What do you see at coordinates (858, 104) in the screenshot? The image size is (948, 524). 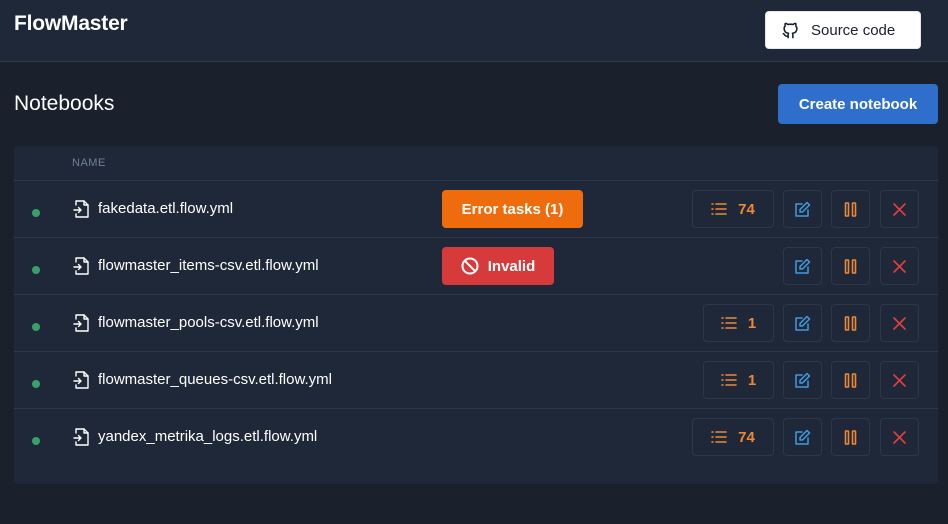 I see `create-notebook-button: Create notebook` at bounding box center [858, 104].